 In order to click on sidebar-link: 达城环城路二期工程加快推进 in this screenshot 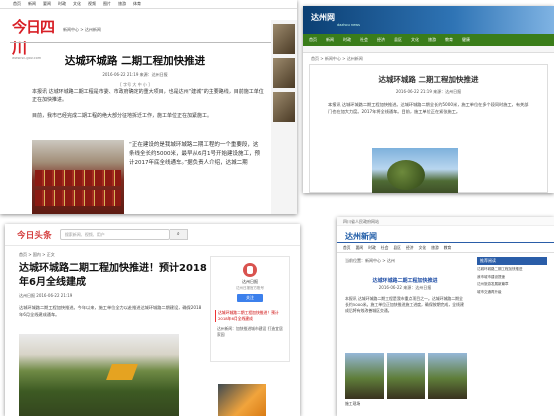, I will do `click(512, 270)`.